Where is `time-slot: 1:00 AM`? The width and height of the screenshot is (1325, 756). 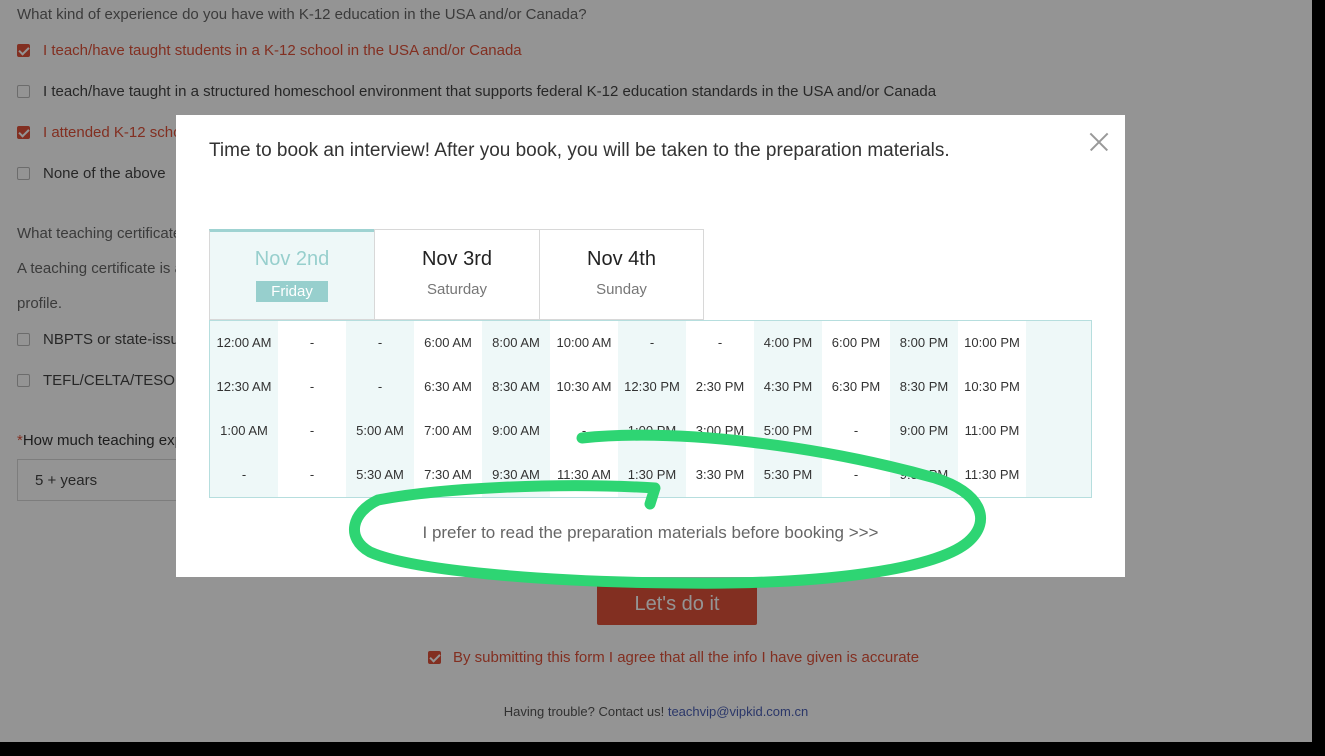
time-slot: 1:00 AM is located at coordinates (244, 431).